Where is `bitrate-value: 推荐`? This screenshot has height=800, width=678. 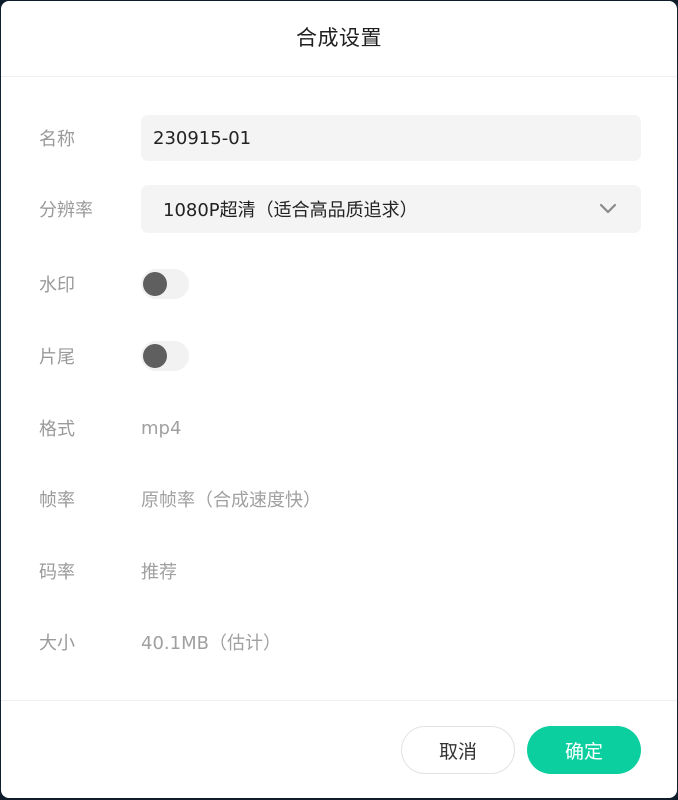 bitrate-value: 推荐 is located at coordinates (159, 572).